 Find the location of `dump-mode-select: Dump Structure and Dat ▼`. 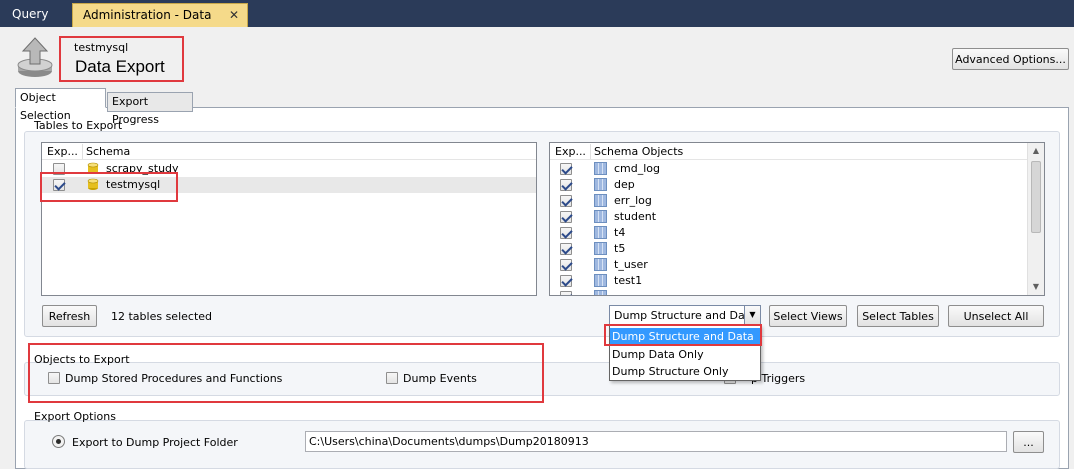

dump-mode-select: Dump Structure and Dat ▼ is located at coordinates (685, 315).